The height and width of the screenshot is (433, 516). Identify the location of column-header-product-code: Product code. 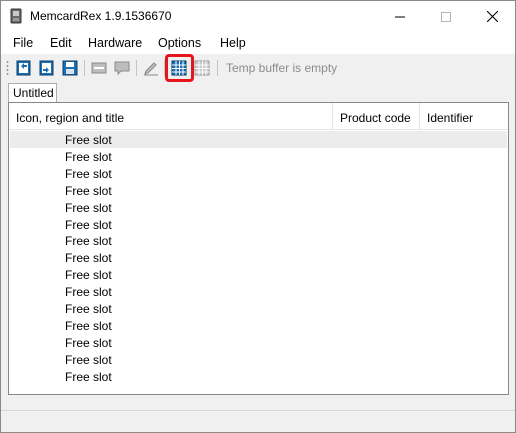
(376, 116).